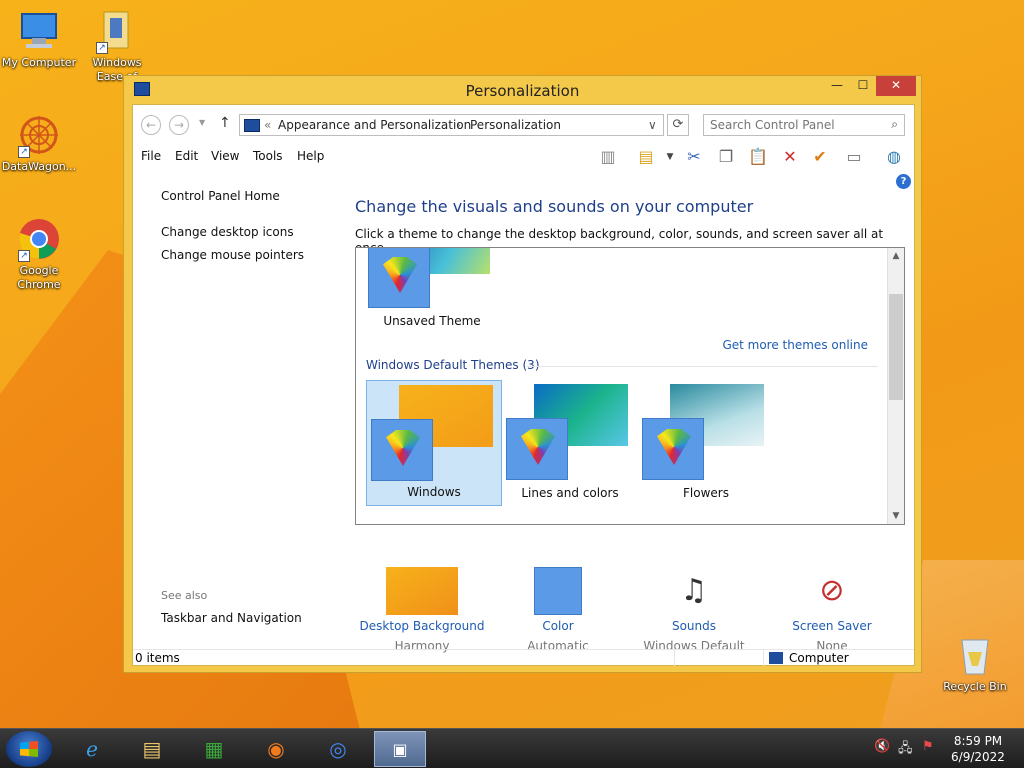 The width and height of the screenshot is (1024, 768). I want to click on control-panel-taskbar-icon: ▣, so click(400, 749).